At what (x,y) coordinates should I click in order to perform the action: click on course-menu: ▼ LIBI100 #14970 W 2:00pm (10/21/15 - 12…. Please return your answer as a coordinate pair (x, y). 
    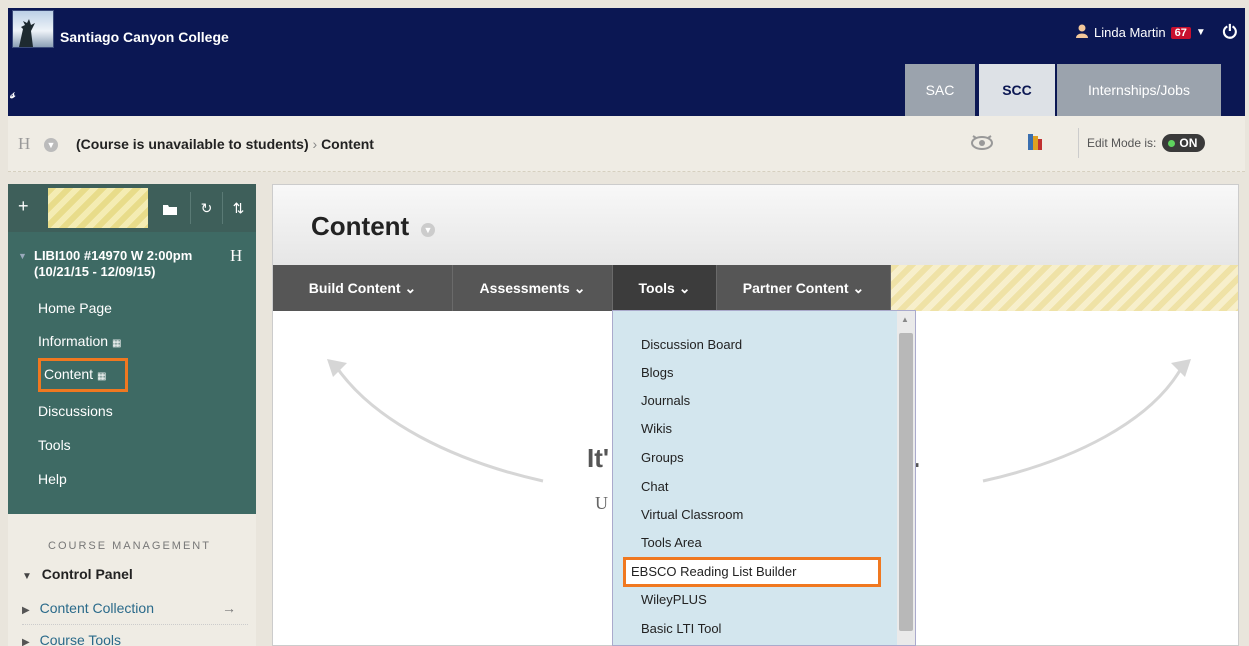
    Looking at the image, I should click on (132, 373).